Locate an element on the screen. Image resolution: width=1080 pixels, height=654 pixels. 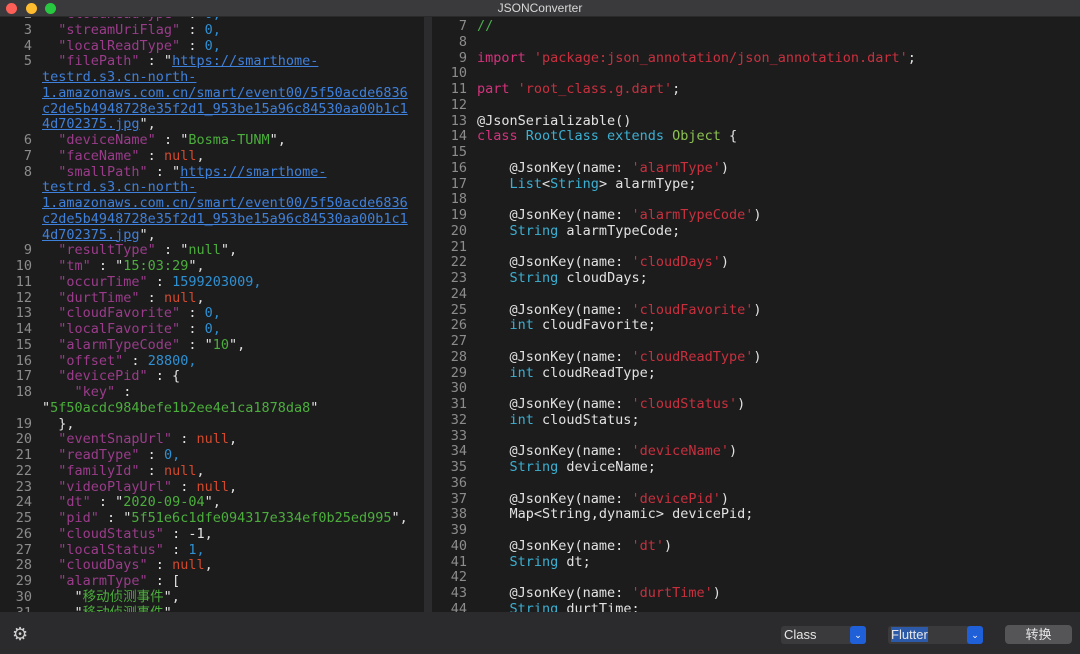
line-number: 7 is located at coordinates (462, 26).